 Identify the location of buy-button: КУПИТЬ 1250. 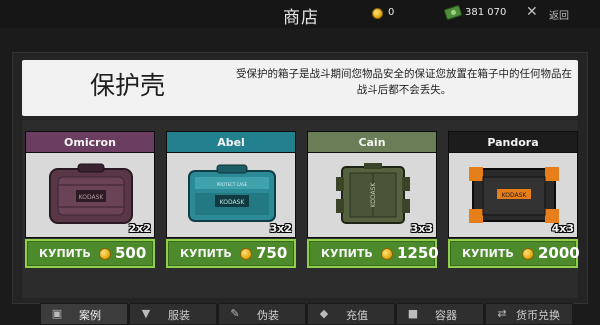
(373, 253).